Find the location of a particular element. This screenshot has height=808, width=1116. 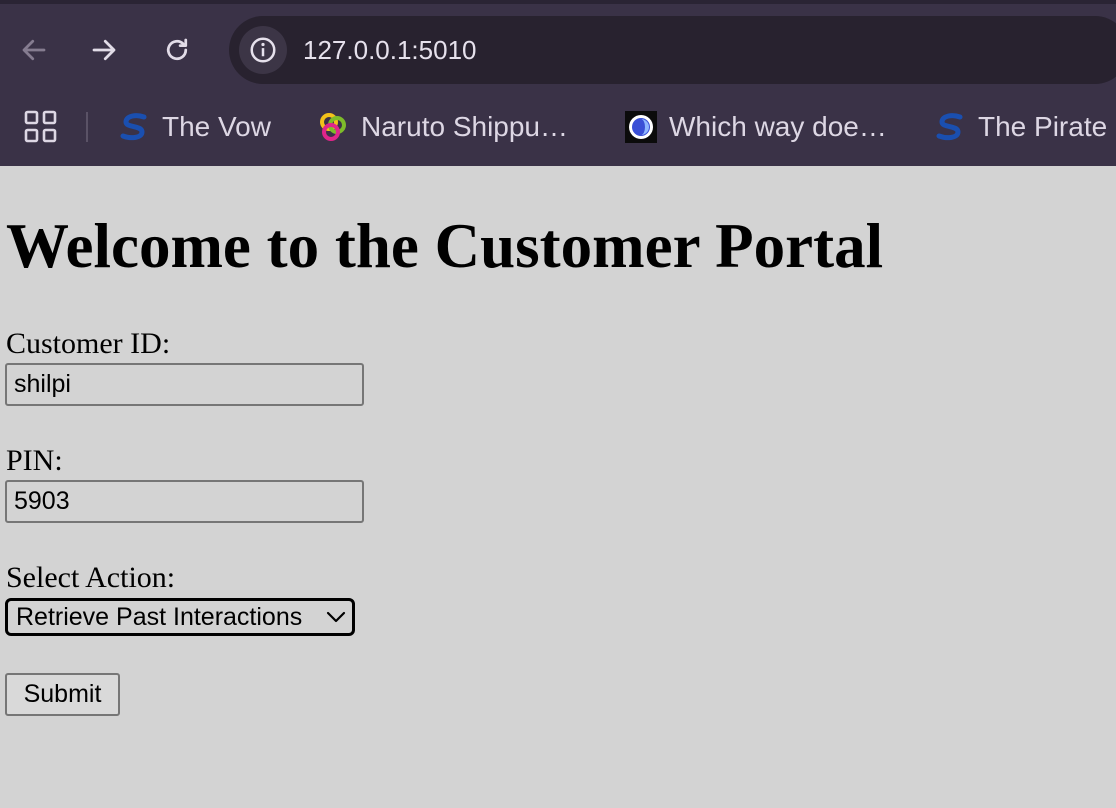

submit-button: Submit is located at coordinates (62, 694).